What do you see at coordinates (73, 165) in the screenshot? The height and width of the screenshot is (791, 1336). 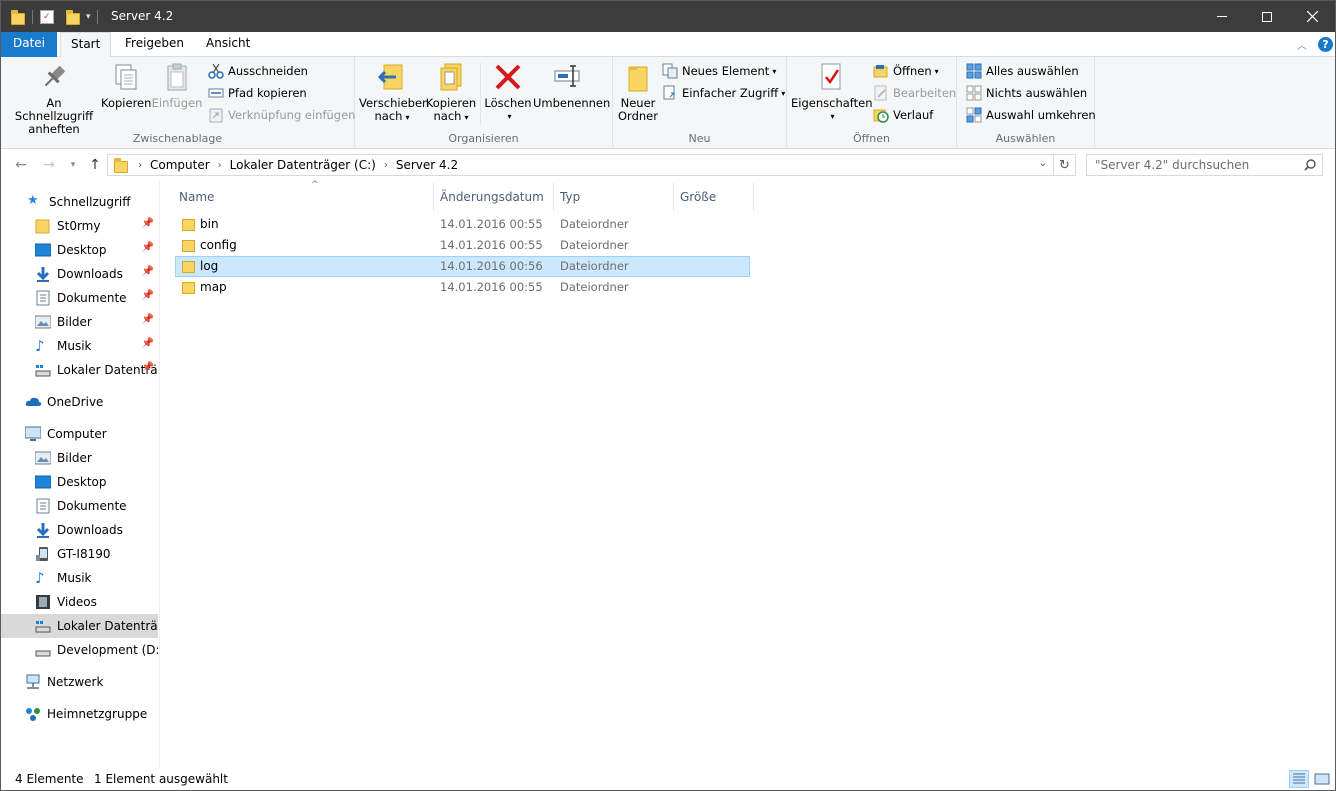 I see `recent-locations-button: ▾` at bounding box center [73, 165].